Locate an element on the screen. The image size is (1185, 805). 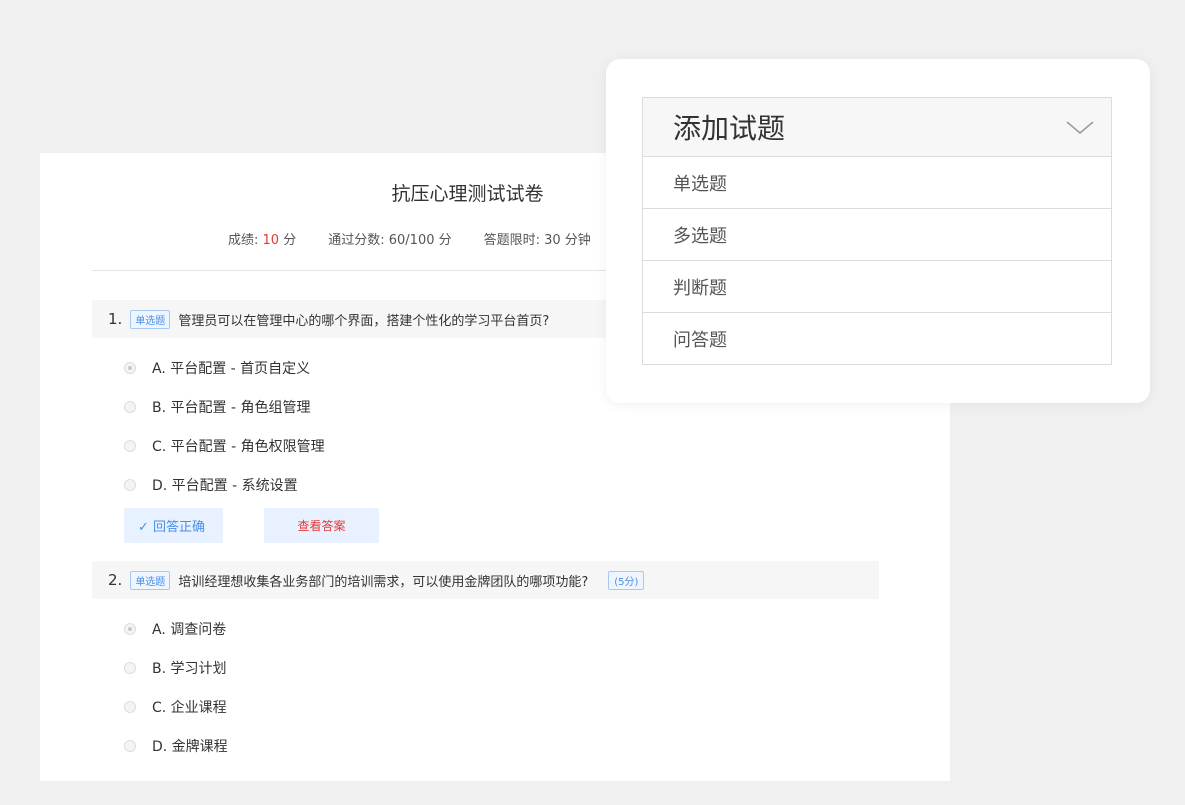
chevron-down-icon is located at coordinates (1080, 127).